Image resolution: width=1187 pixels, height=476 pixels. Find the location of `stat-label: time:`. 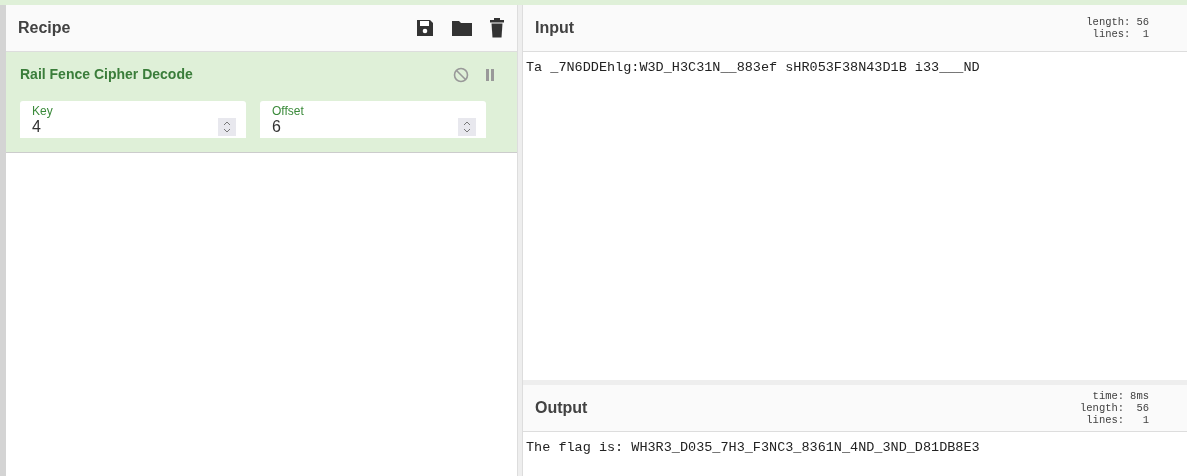

stat-label: time: is located at coordinates (1108, 396).